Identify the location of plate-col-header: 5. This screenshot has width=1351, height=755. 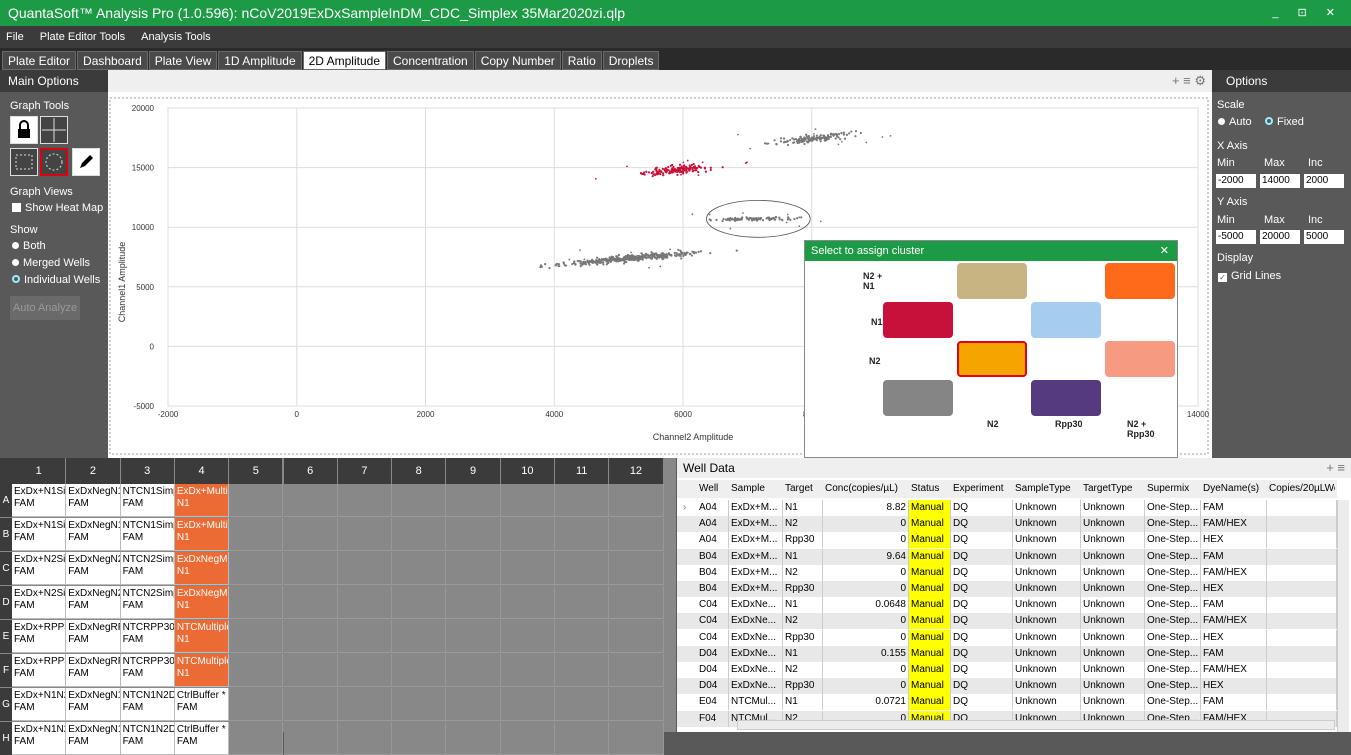
(256, 471).